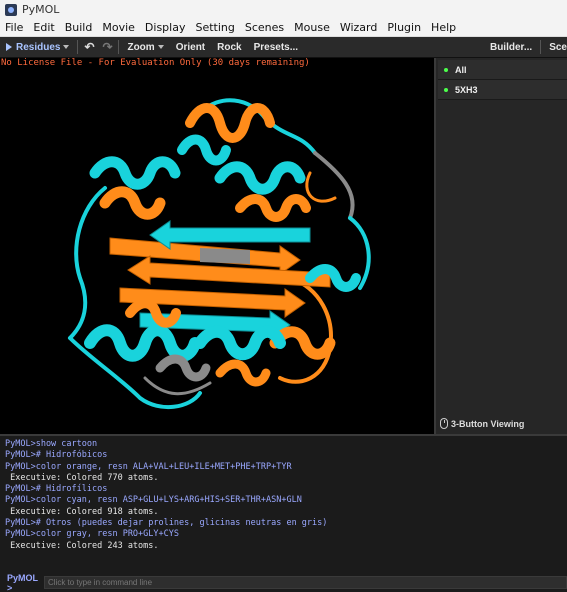 This screenshot has width=567, height=592. What do you see at coordinates (43, 28) in the screenshot?
I see `menu-edit: Edit` at bounding box center [43, 28].